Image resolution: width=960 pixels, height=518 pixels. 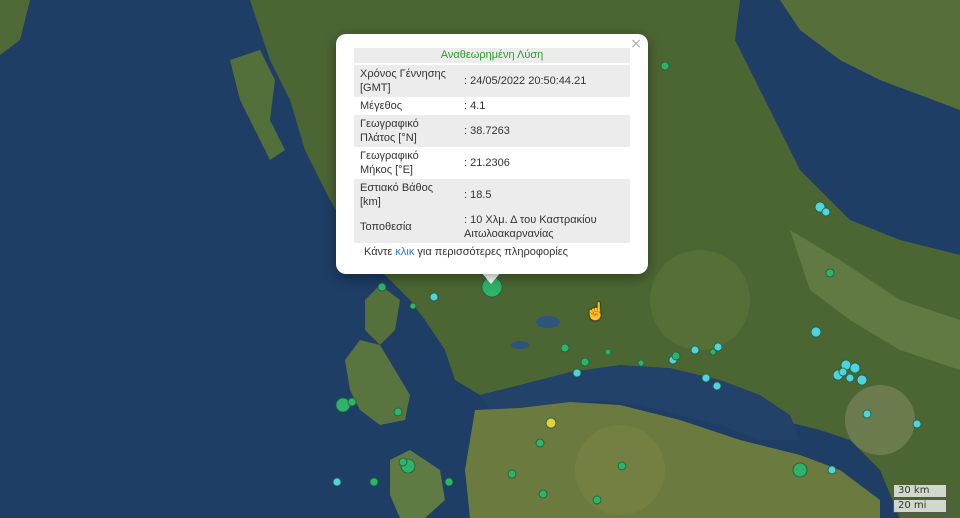 I want to click on row-value: : 38.7263, so click(x=544, y=131).